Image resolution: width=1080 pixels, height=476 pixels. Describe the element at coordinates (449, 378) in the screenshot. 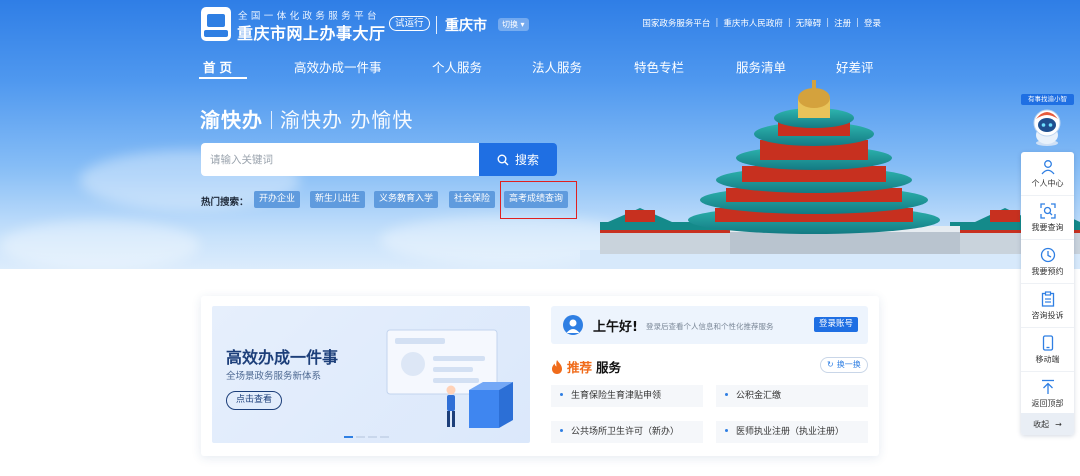

I see `dashboard-illustration` at that location.